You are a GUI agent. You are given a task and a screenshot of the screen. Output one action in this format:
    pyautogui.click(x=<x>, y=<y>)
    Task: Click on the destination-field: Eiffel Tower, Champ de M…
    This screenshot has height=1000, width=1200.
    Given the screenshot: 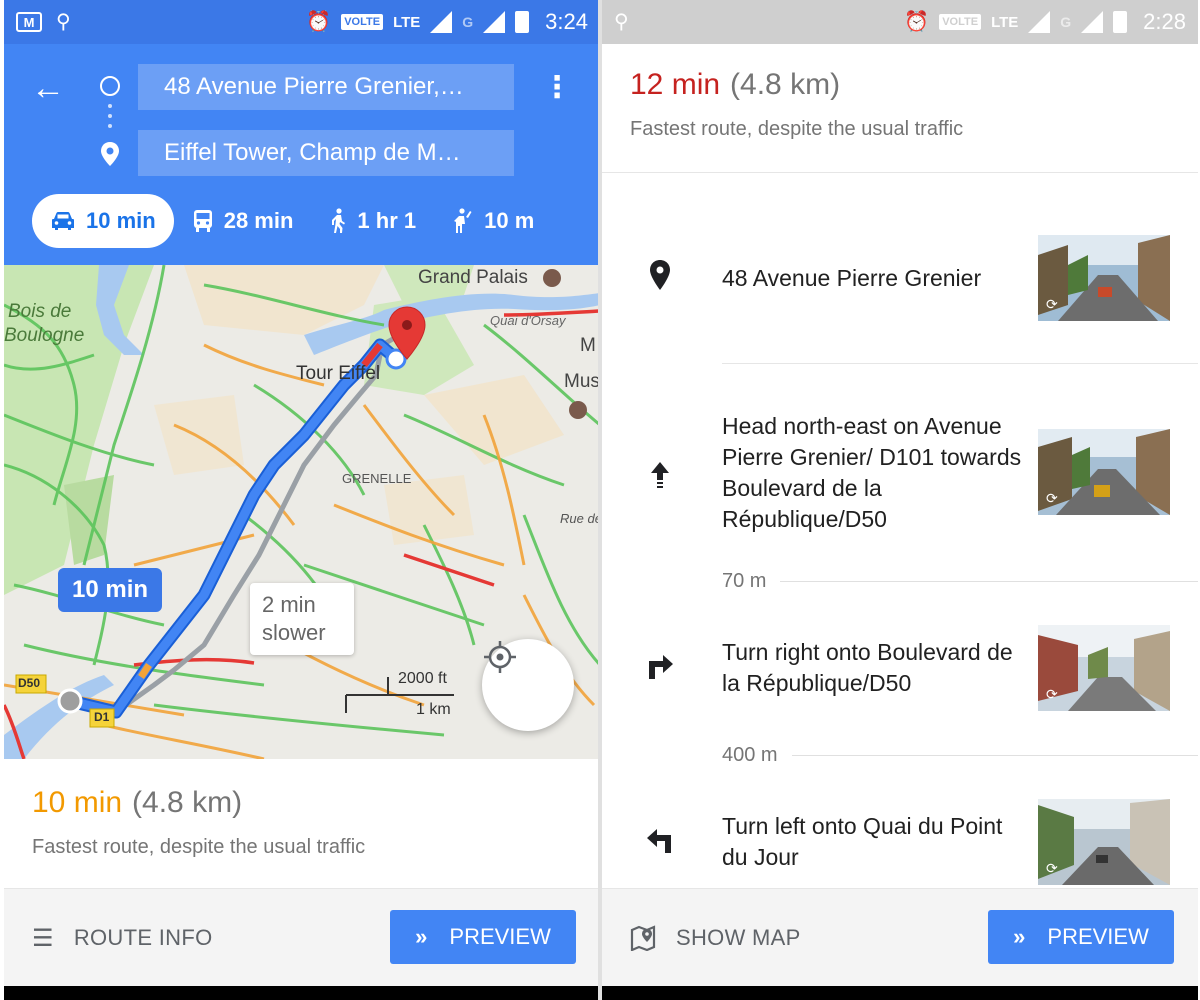 What is the action you would take?
    pyautogui.click(x=326, y=153)
    